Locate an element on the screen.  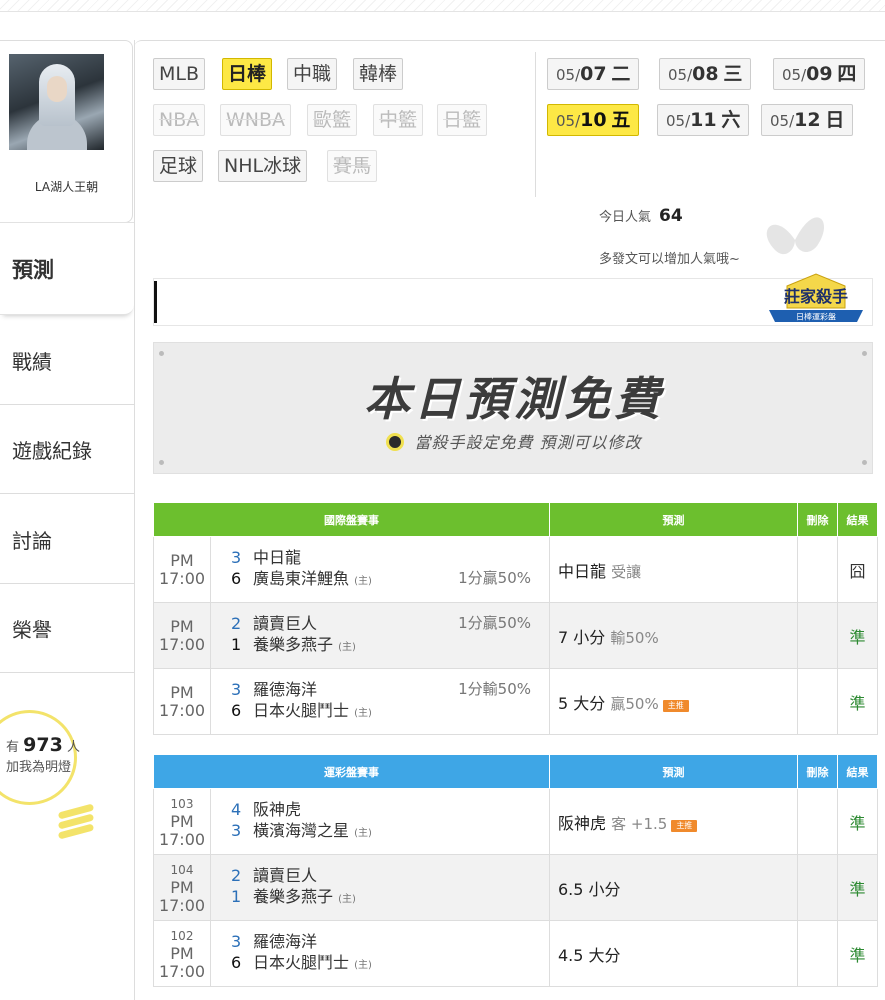
nav-predict: 預測 is located at coordinates (67, 268).